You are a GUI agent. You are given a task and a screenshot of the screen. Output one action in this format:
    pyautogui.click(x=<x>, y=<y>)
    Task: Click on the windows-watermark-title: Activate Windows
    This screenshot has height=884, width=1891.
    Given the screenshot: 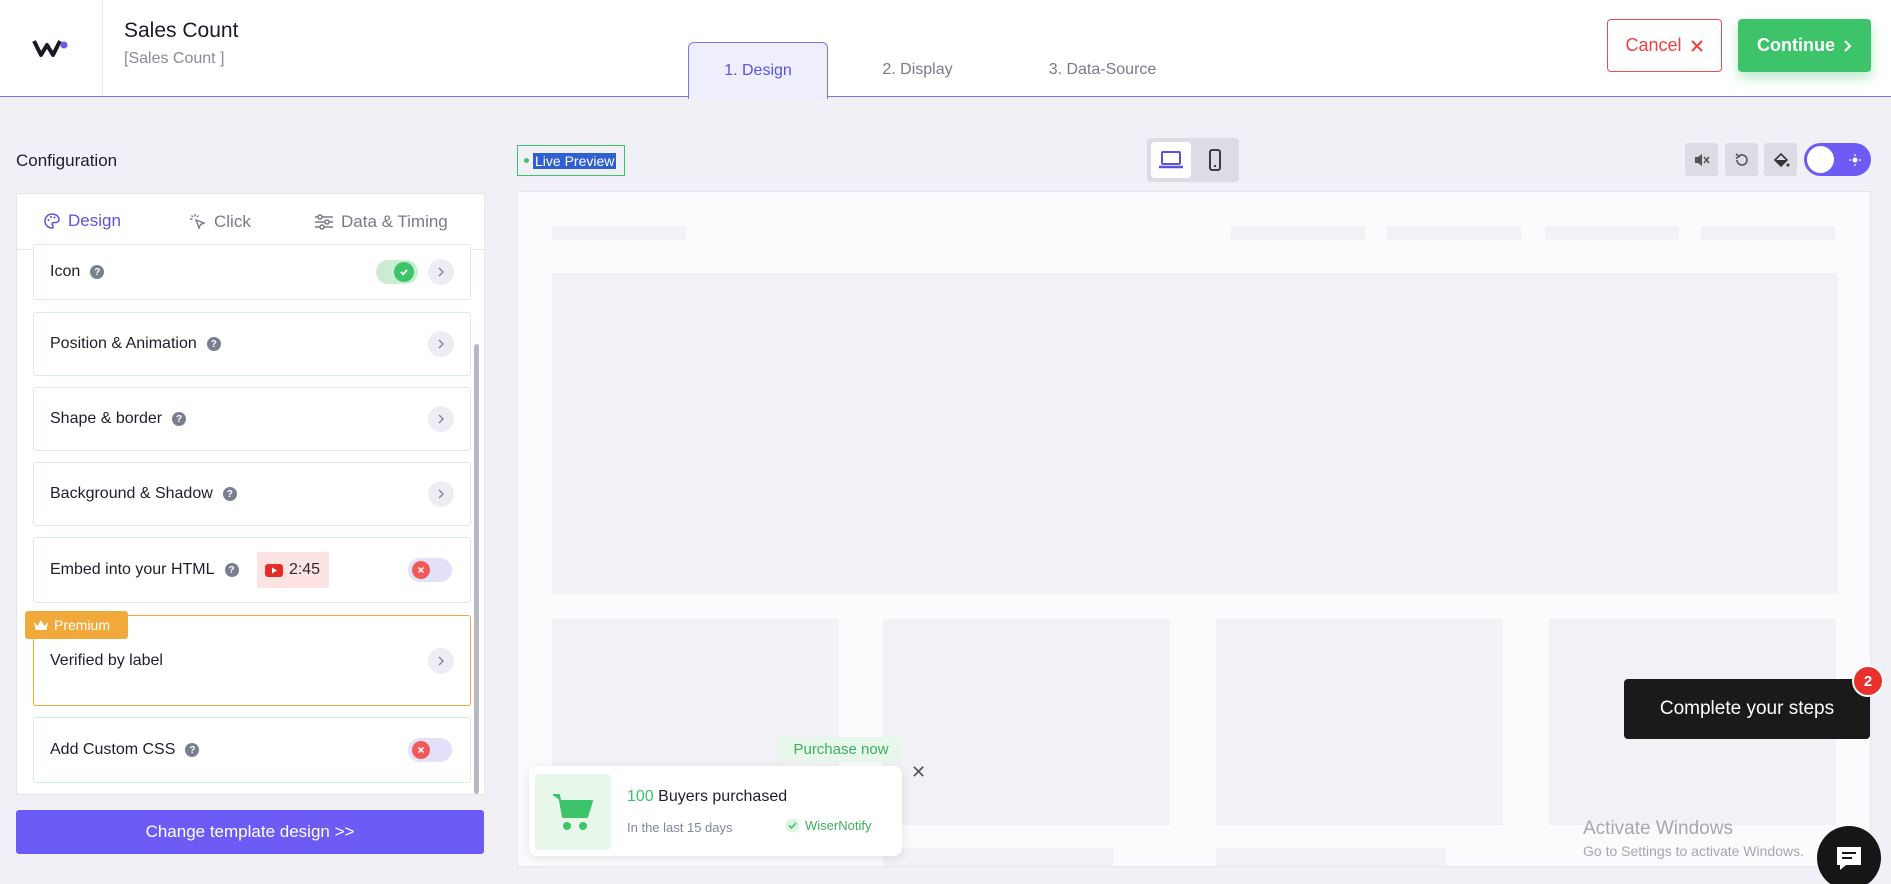 What is the action you would take?
    pyautogui.click(x=1658, y=828)
    